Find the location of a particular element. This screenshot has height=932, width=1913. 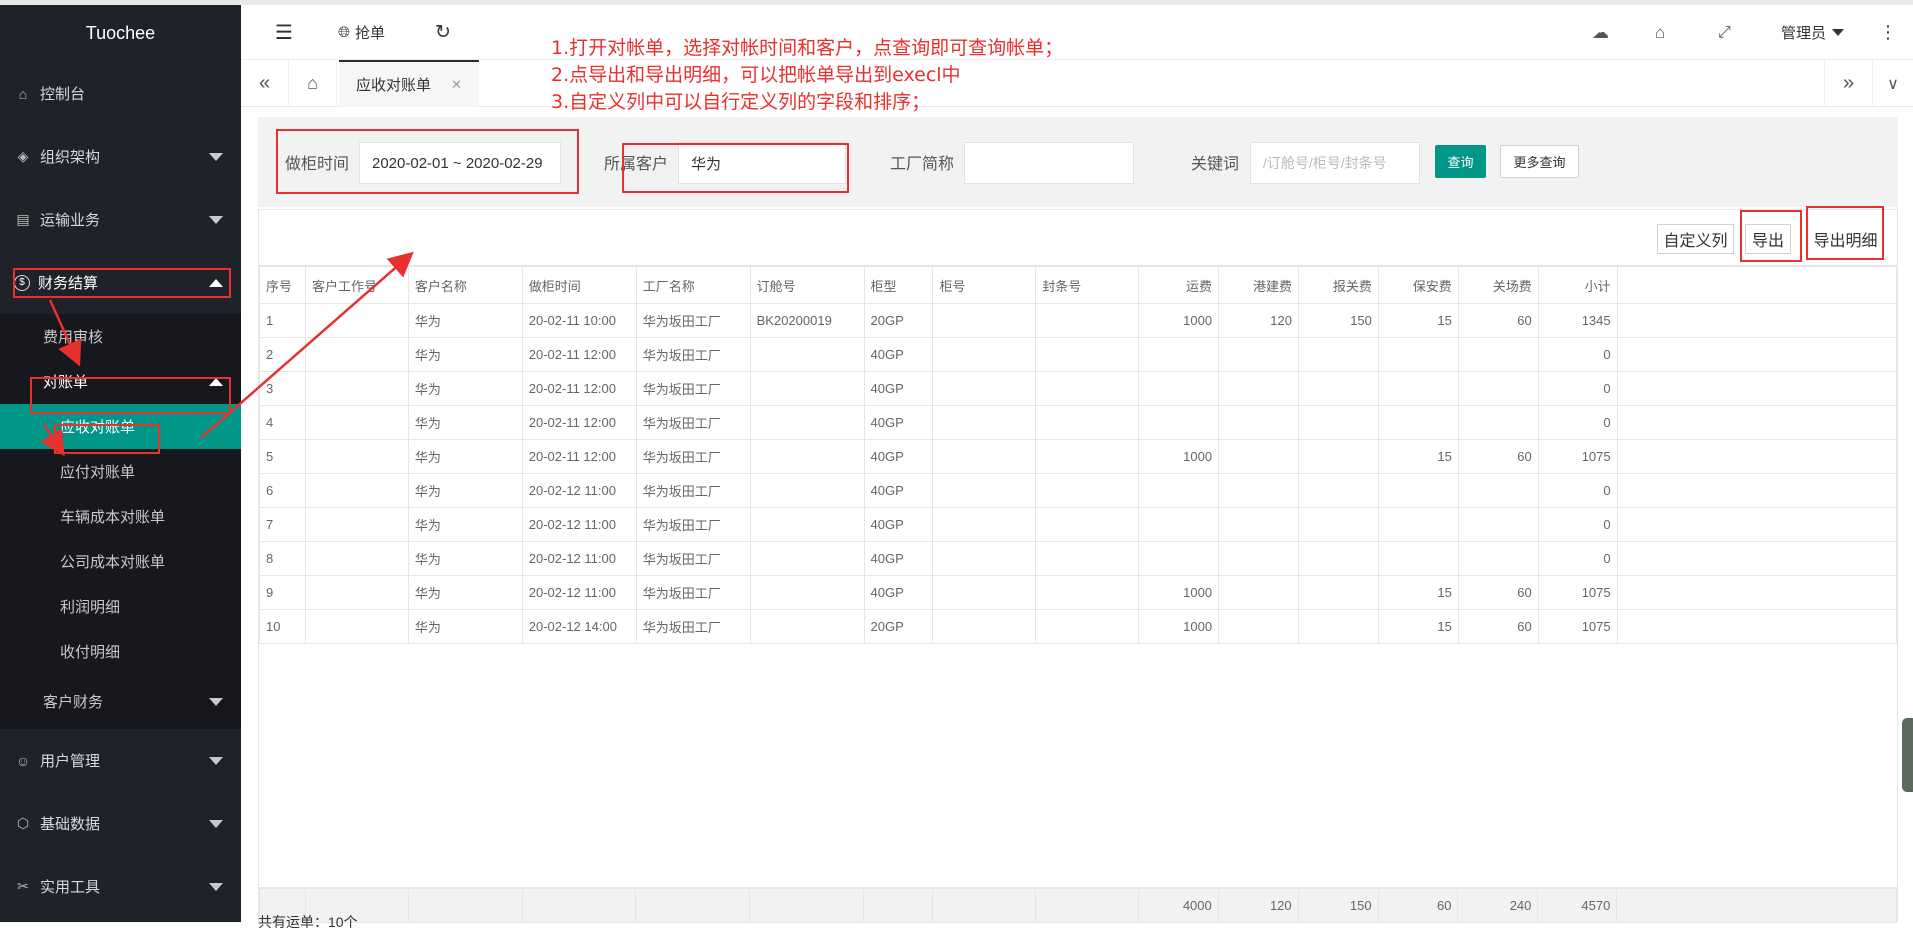

date-range-input: 2020-02-01 ~ 2020-02-29 is located at coordinates (460, 163).